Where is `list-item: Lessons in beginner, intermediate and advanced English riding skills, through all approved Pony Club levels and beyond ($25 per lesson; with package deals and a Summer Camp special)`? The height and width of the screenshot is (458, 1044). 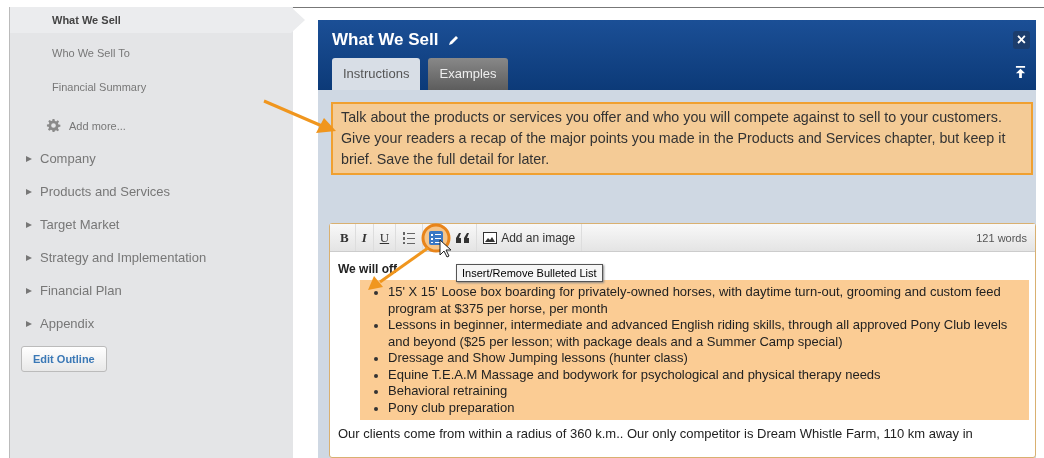
list-item: Lessons in beginner, intermediate and advanced English riding skills, through all approved Pony Club levels and beyond ($25 per lesson; with package deals and a Summer Camp special) is located at coordinates (697, 333).